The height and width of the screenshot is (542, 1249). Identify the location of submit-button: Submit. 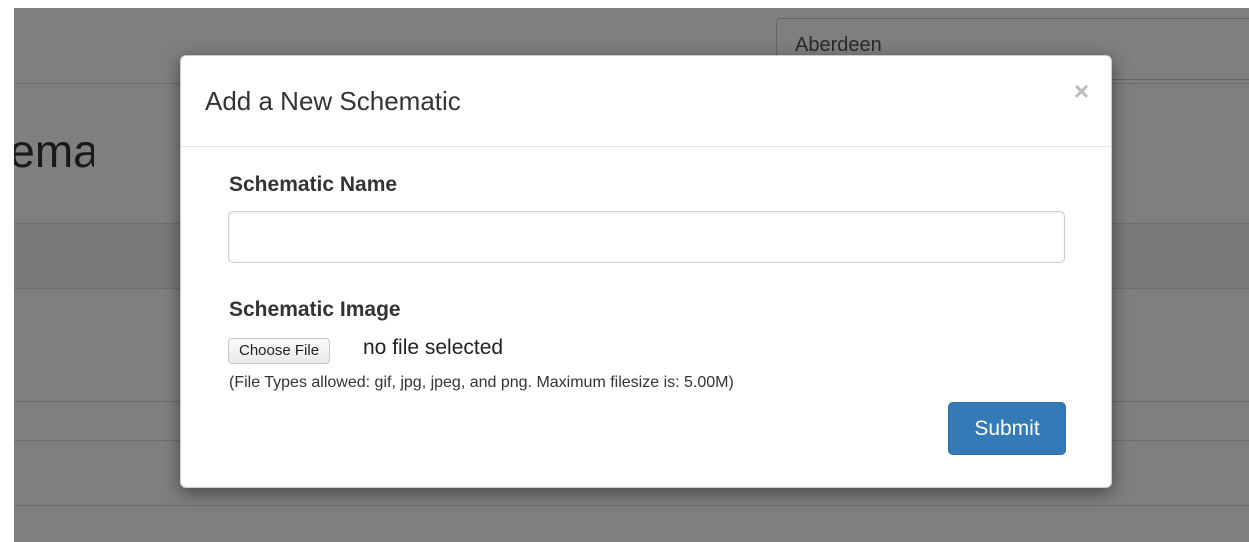
(1007, 428).